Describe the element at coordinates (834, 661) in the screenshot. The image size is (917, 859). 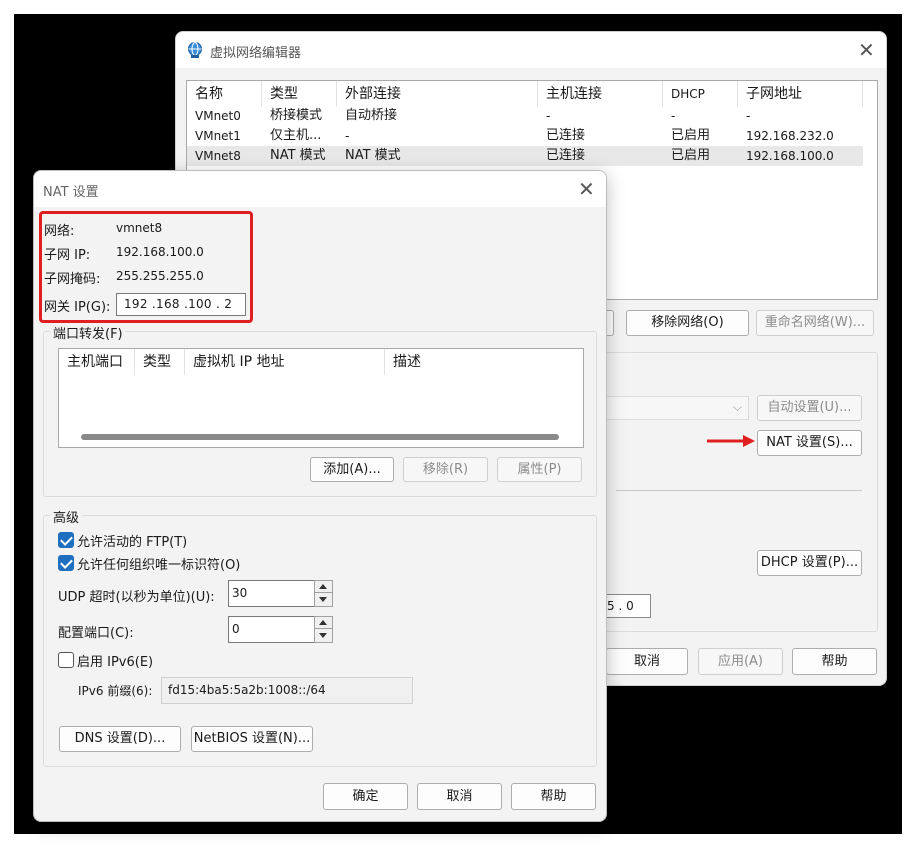
I see `vne-help-button: 帮助` at that location.